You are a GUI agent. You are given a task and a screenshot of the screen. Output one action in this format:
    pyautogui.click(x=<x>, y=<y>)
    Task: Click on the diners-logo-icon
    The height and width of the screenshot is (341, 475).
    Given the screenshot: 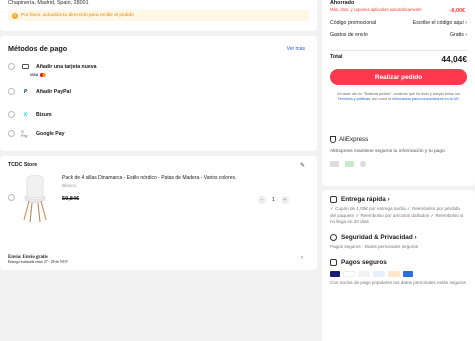 What is the action you would take?
    pyautogui.click(x=364, y=273)
    